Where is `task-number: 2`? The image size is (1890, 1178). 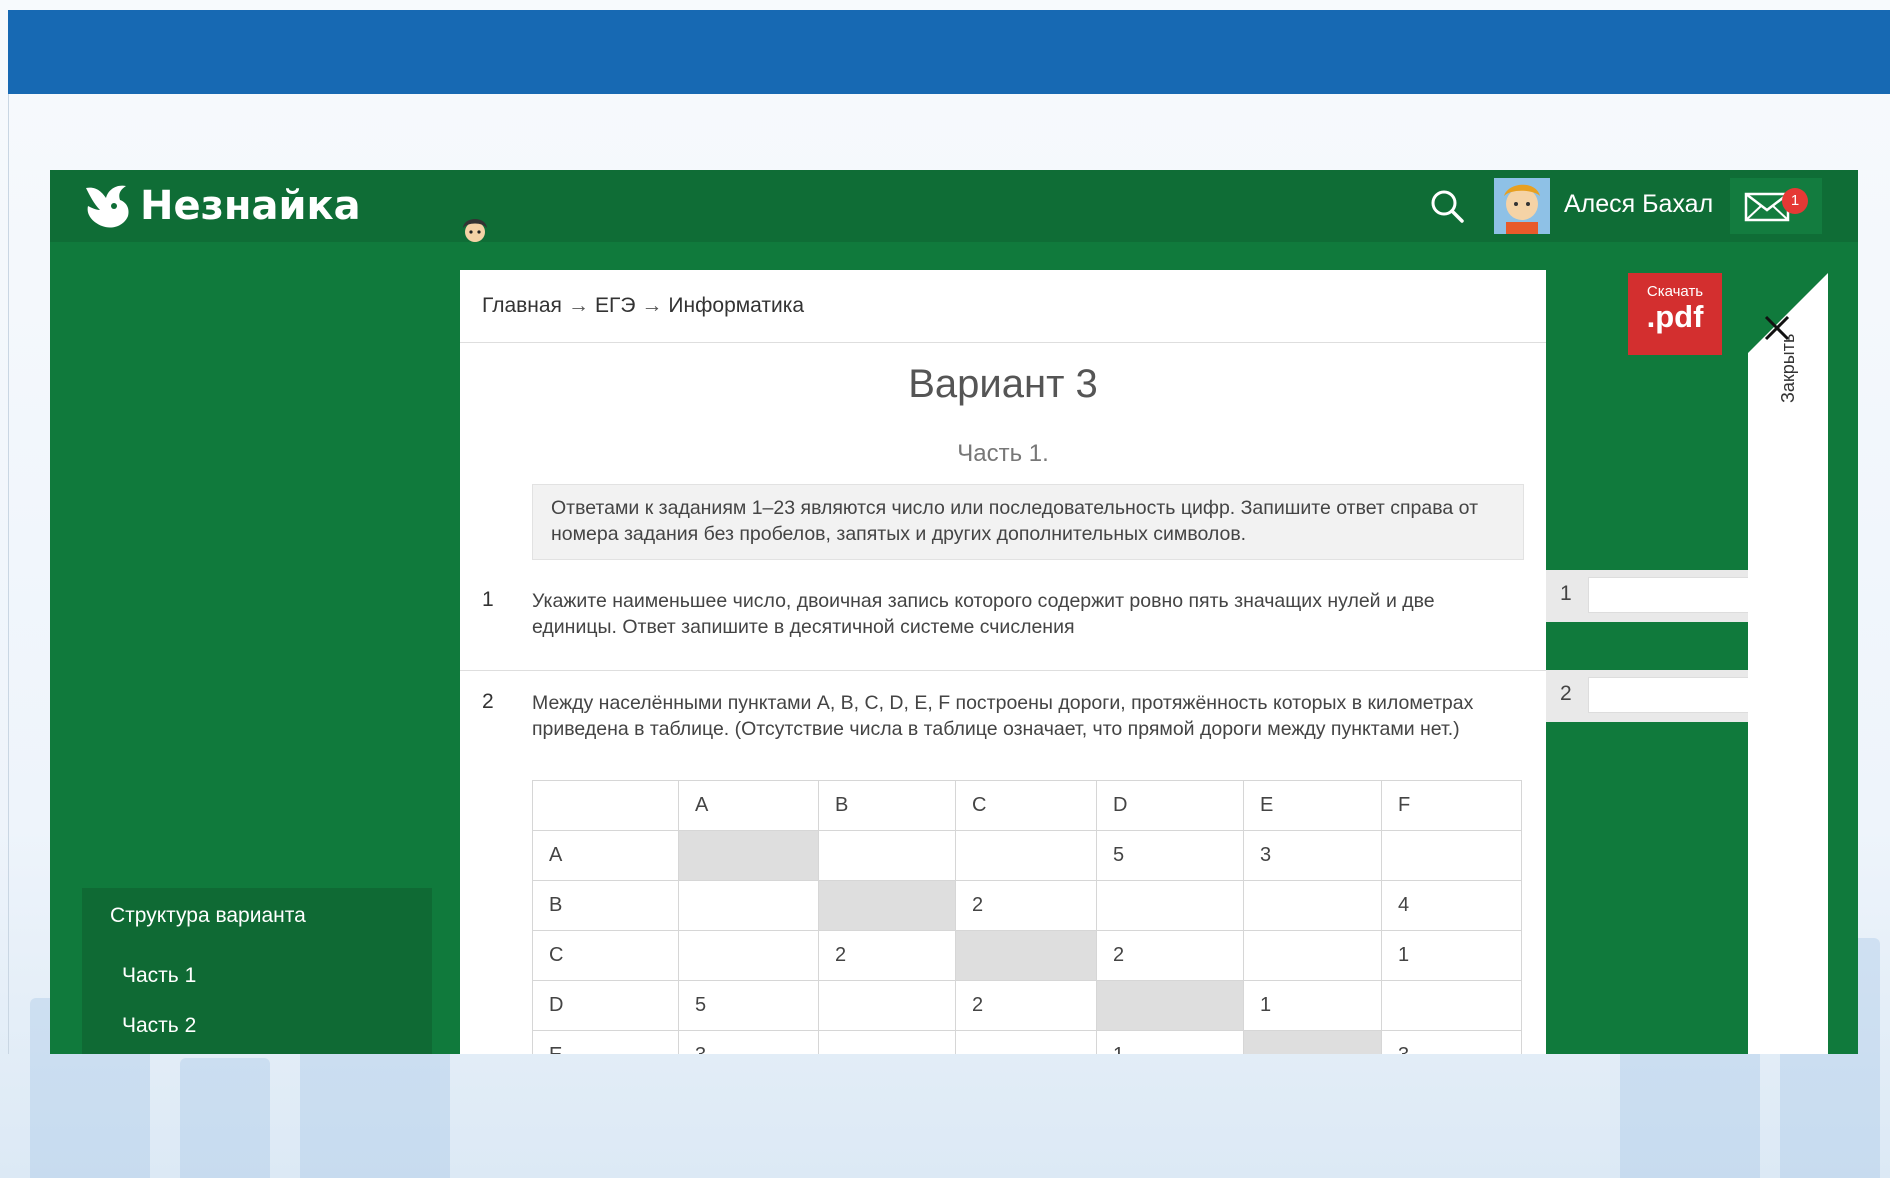
task-number: 2 is located at coordinates (488, 701).